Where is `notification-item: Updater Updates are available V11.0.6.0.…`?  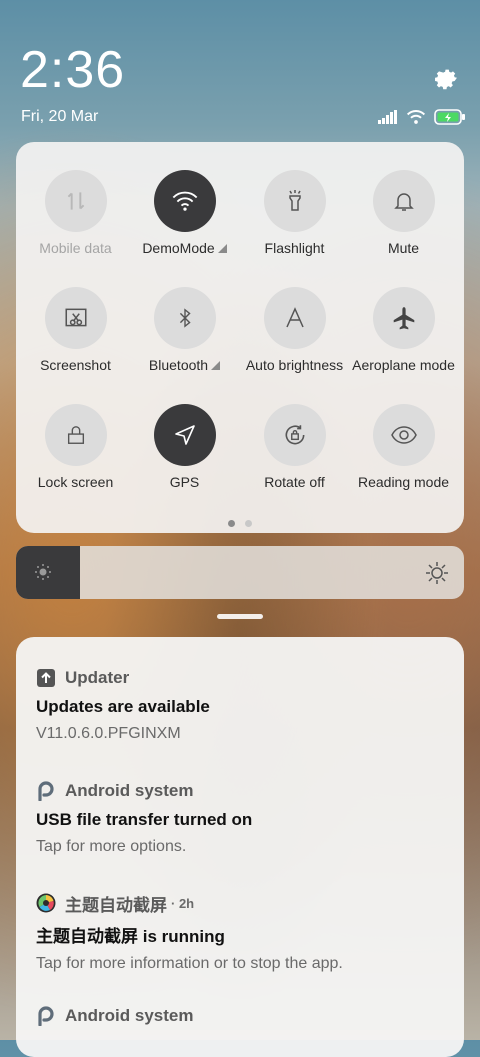
notification-item: Updater Updates are available V11.0.6.0.… is located at coordinates (246, 704).